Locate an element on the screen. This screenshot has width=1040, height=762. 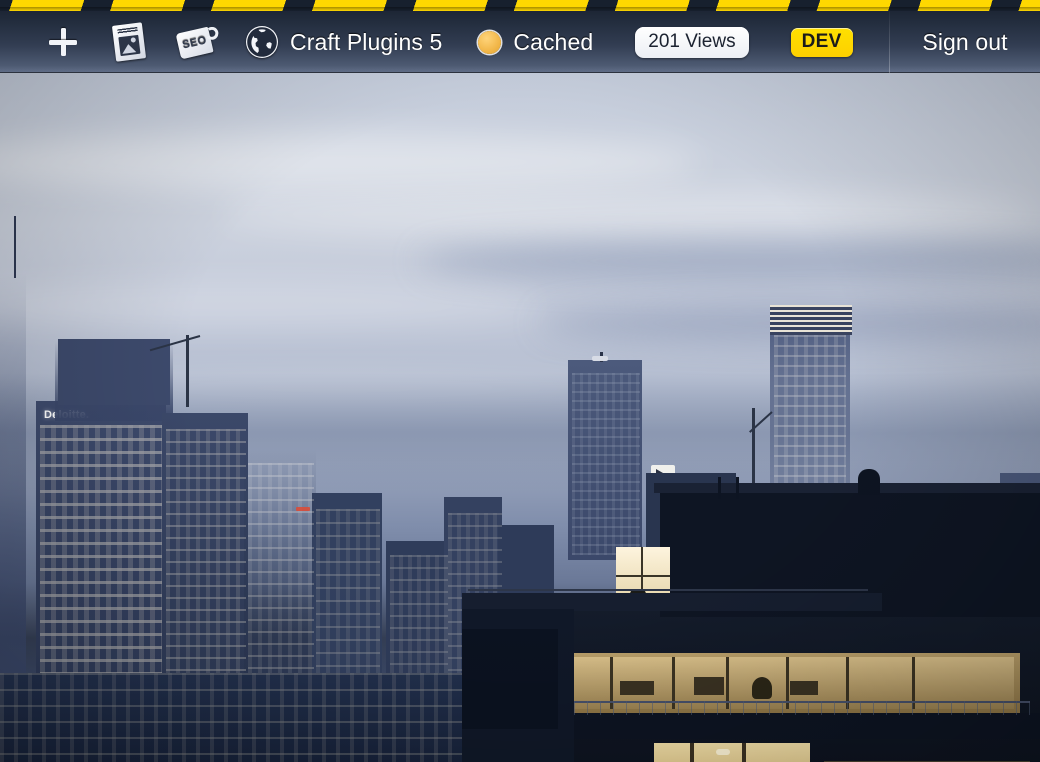
lowrise-lights is located at coordinates (235, 717).